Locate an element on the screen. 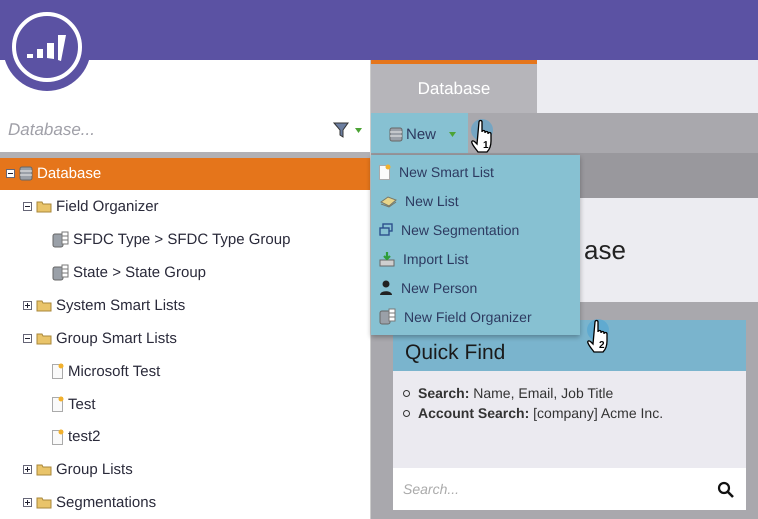 This screenshot has width=758, height=519. windows-icon is located at coordinates (386, 229).